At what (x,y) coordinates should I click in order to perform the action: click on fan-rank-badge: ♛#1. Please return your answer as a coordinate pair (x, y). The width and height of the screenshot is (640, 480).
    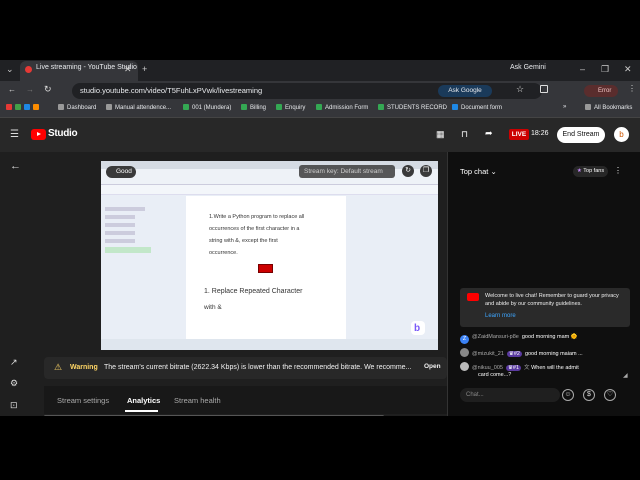
    Looking at the image, I should click on (513, 368).